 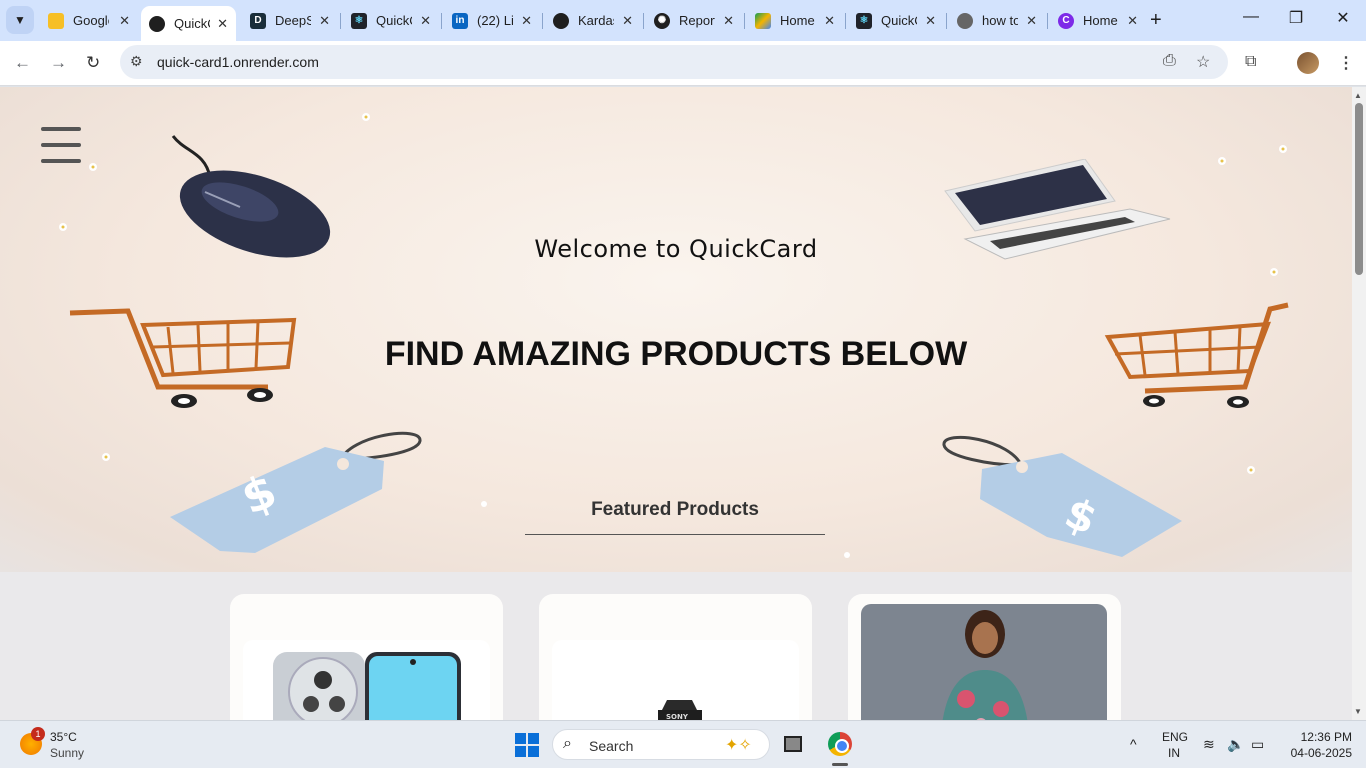 What do you see at coordinates (58, 63) in the screenshot?
I see `forward-button: →` at bounding box center [58, 63].